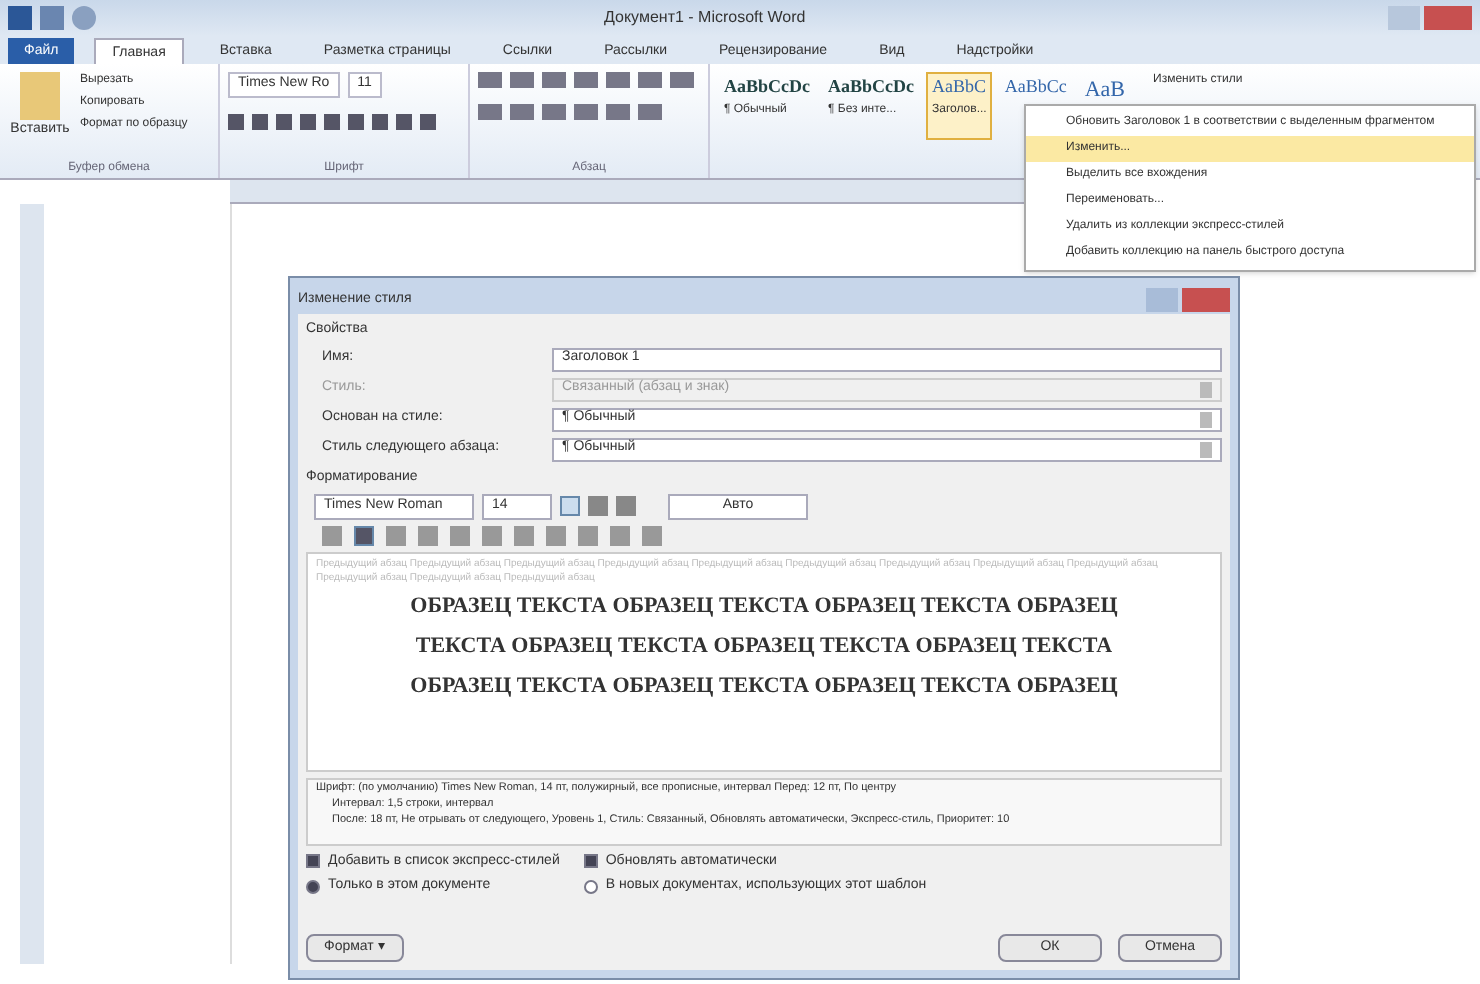 The width and height of the screenshot is (1480, 984). Describe the element at coordinates (764, 646) in the screenshot. I see `preview-sample-text: ТЕКСТА ОБРАЗЕЦ ТЕКСТА ОБРАЗЕЦ ТЕКСТА ОБРАЗЕЦ ТЕКСТА` at that location.